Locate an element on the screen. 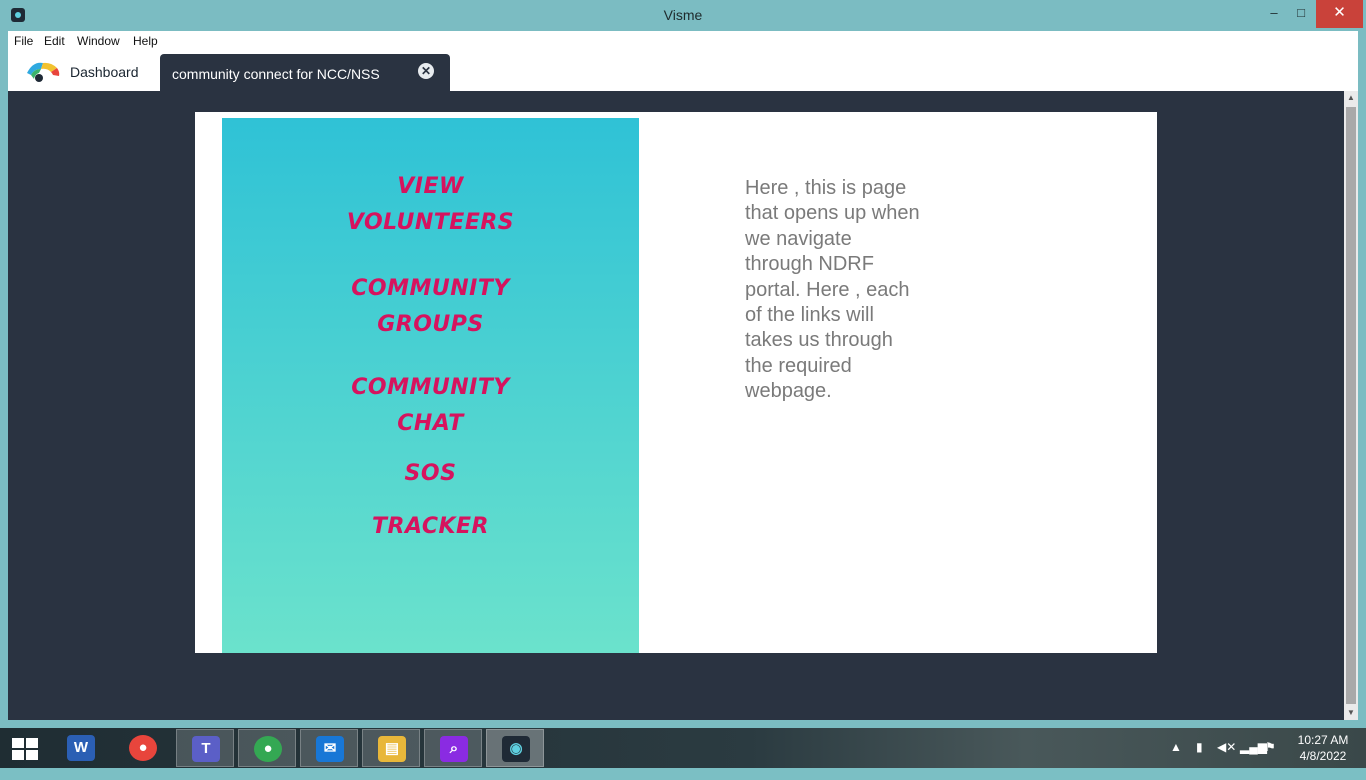  taskbar-chrome-profile: ● is located at coordinates (267, 748).